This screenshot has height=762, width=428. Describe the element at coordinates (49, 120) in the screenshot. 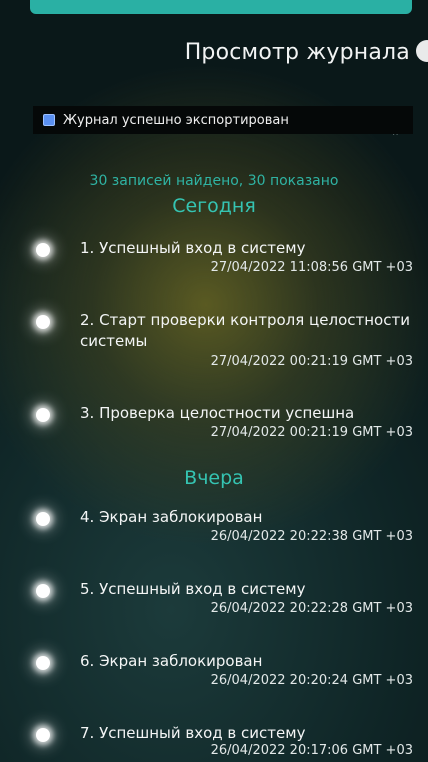

I see `document-icon` at that location.